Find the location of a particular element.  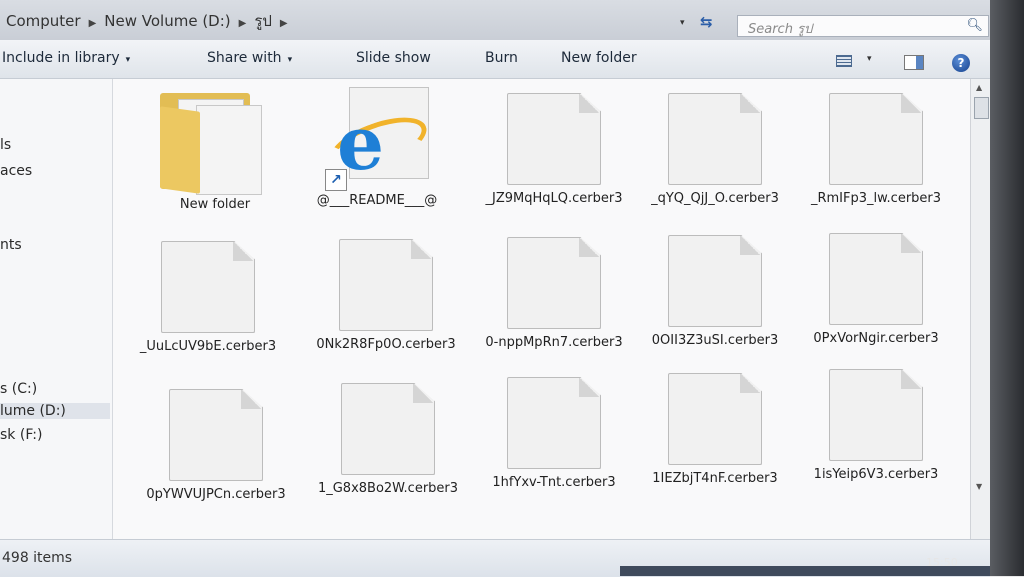

list-item-shortcut: e ↗ @___README___@ is located at coordinates (377, 148).